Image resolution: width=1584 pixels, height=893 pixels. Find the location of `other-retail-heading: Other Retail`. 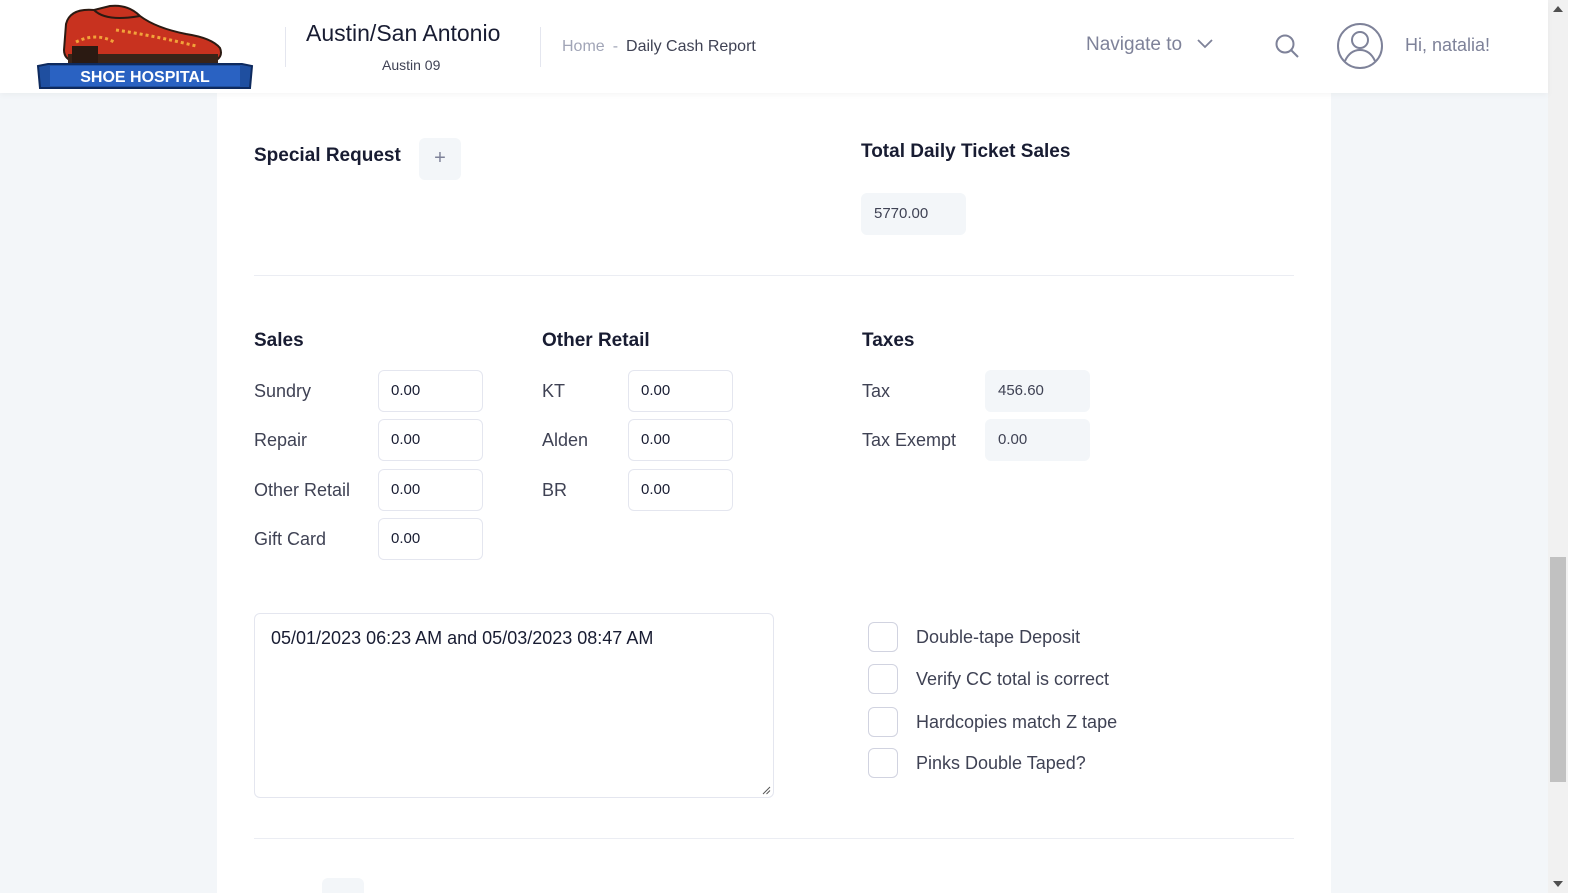

other-retail-heading: Other Retail is located at coordinates (596, 340).